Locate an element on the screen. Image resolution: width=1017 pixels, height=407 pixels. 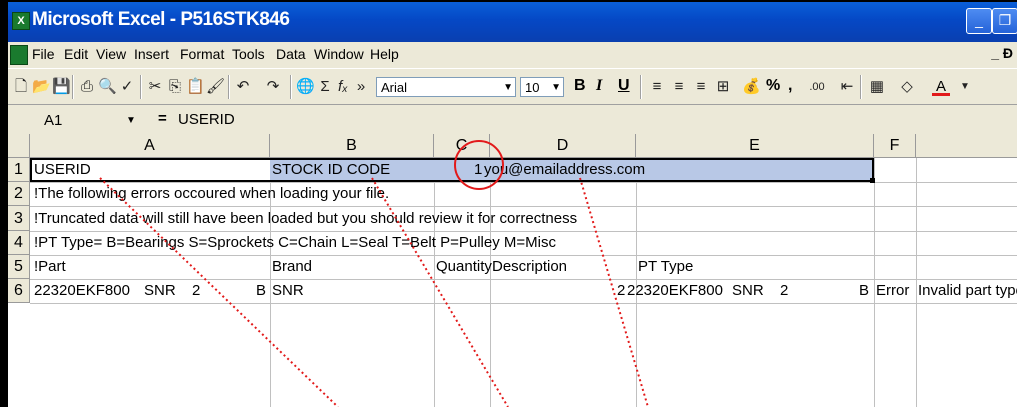
borders-icon: ▦ is located at coordinates (877, 87).